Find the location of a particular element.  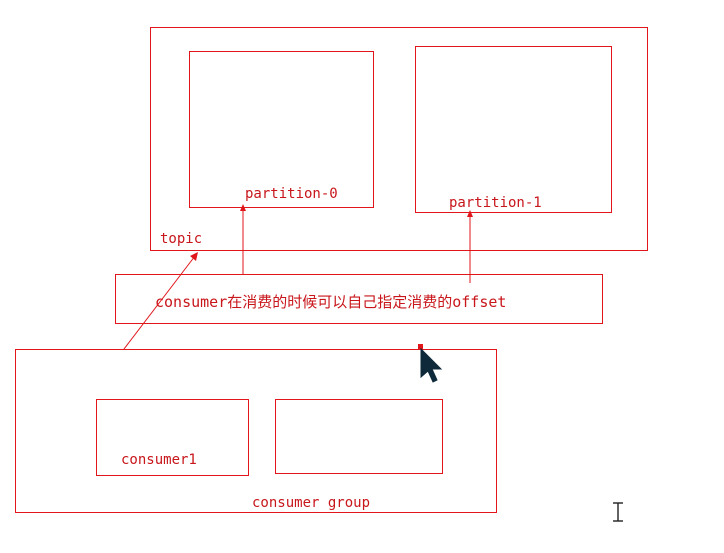

topic-label: topic is located at coordinates (181, 239).